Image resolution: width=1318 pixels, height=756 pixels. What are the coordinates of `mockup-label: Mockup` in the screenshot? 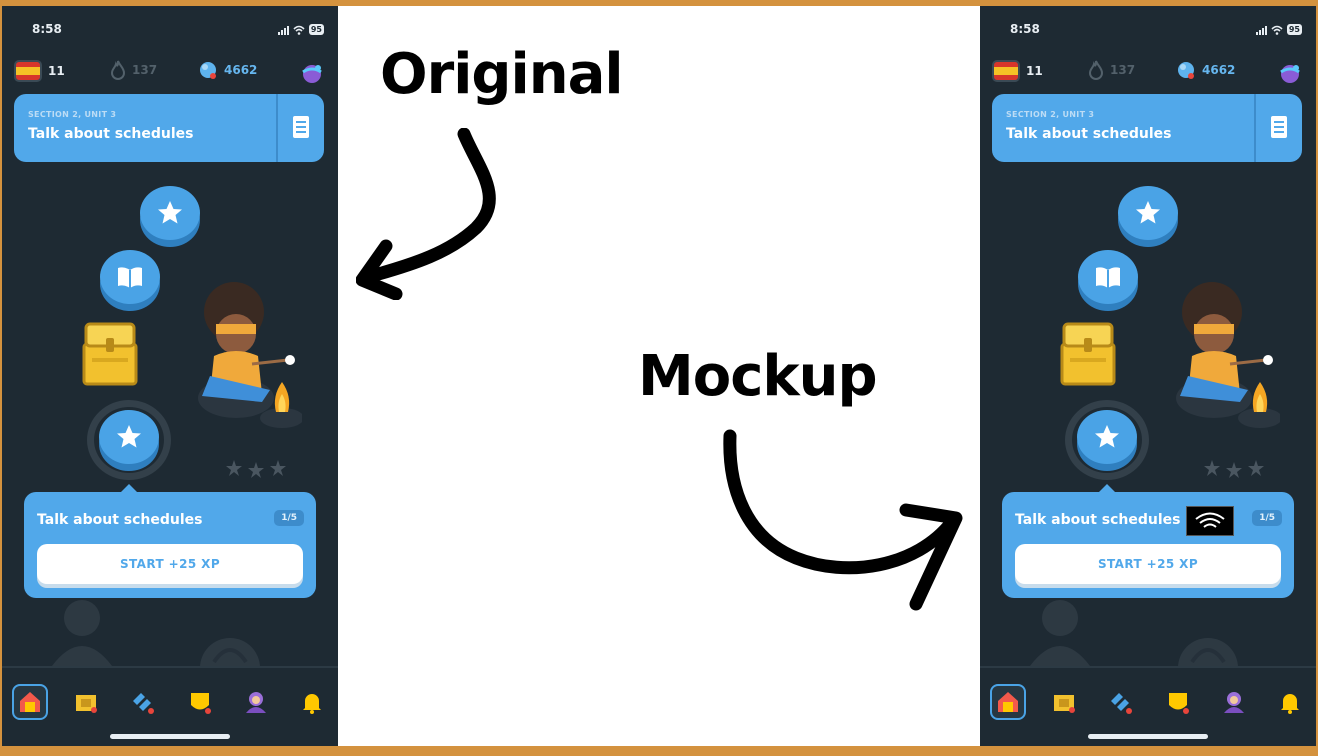 It's located at (758, 376).